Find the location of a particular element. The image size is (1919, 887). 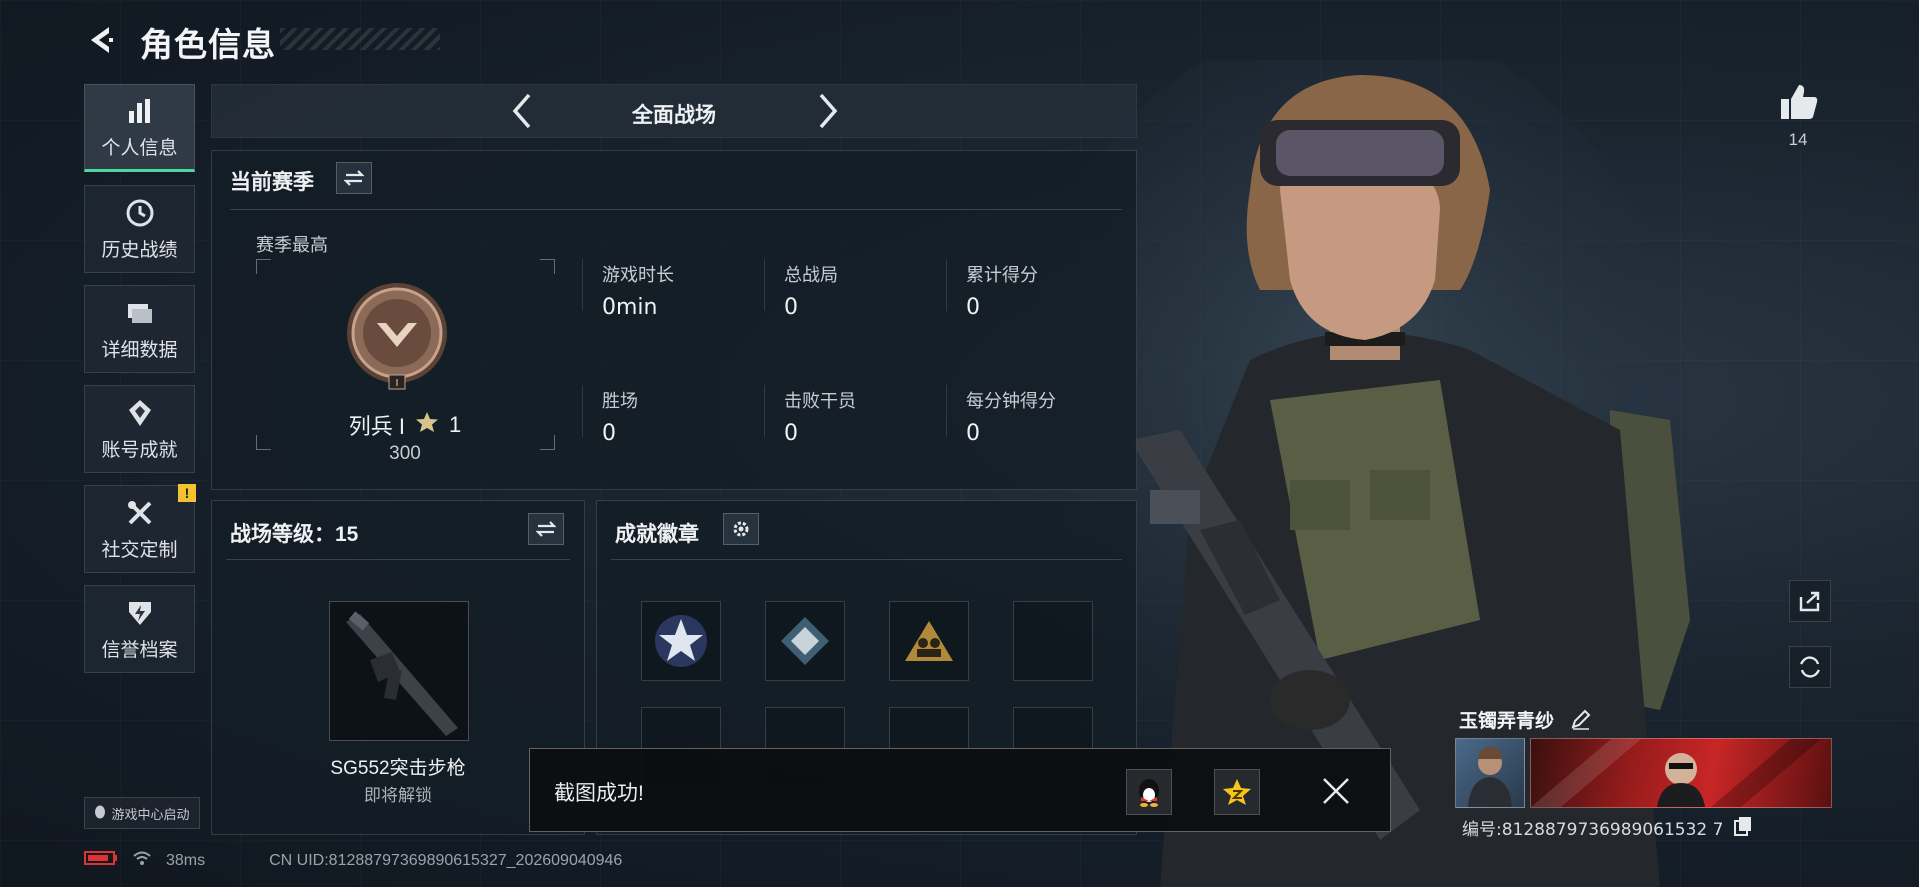

level-switch-button is located at coordinates (546, 529).